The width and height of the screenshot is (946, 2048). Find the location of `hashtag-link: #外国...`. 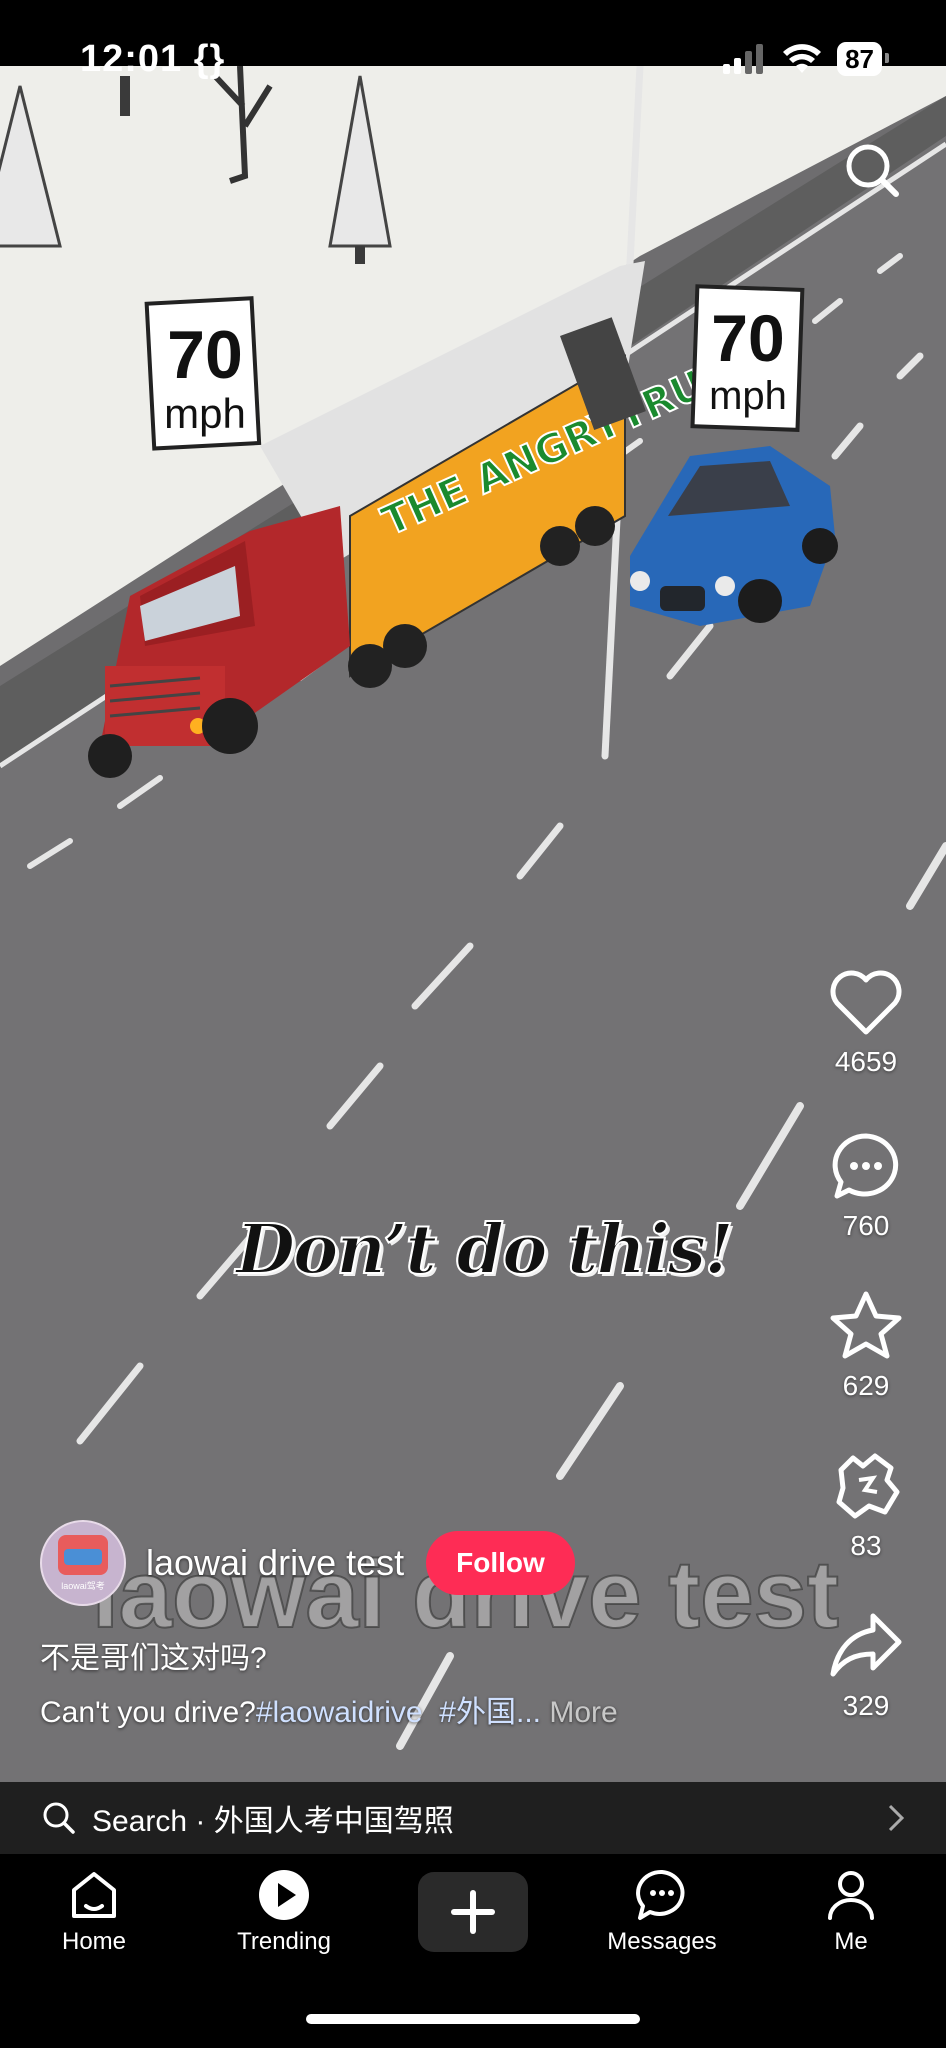

hashtag-link: #外国... is located at coordinates (490, 1712).